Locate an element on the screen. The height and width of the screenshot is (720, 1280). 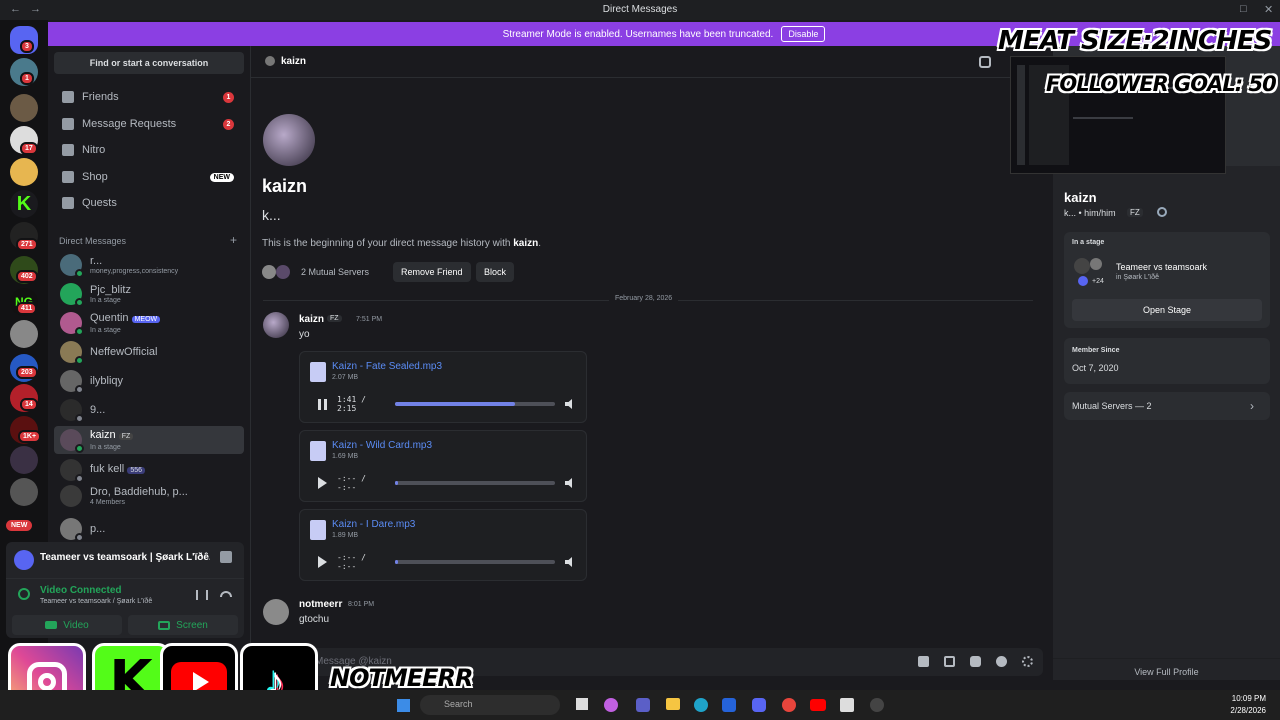
attachment-filename: Kaizn - Wild Card.mp3 is located at coordinates (382, 445).